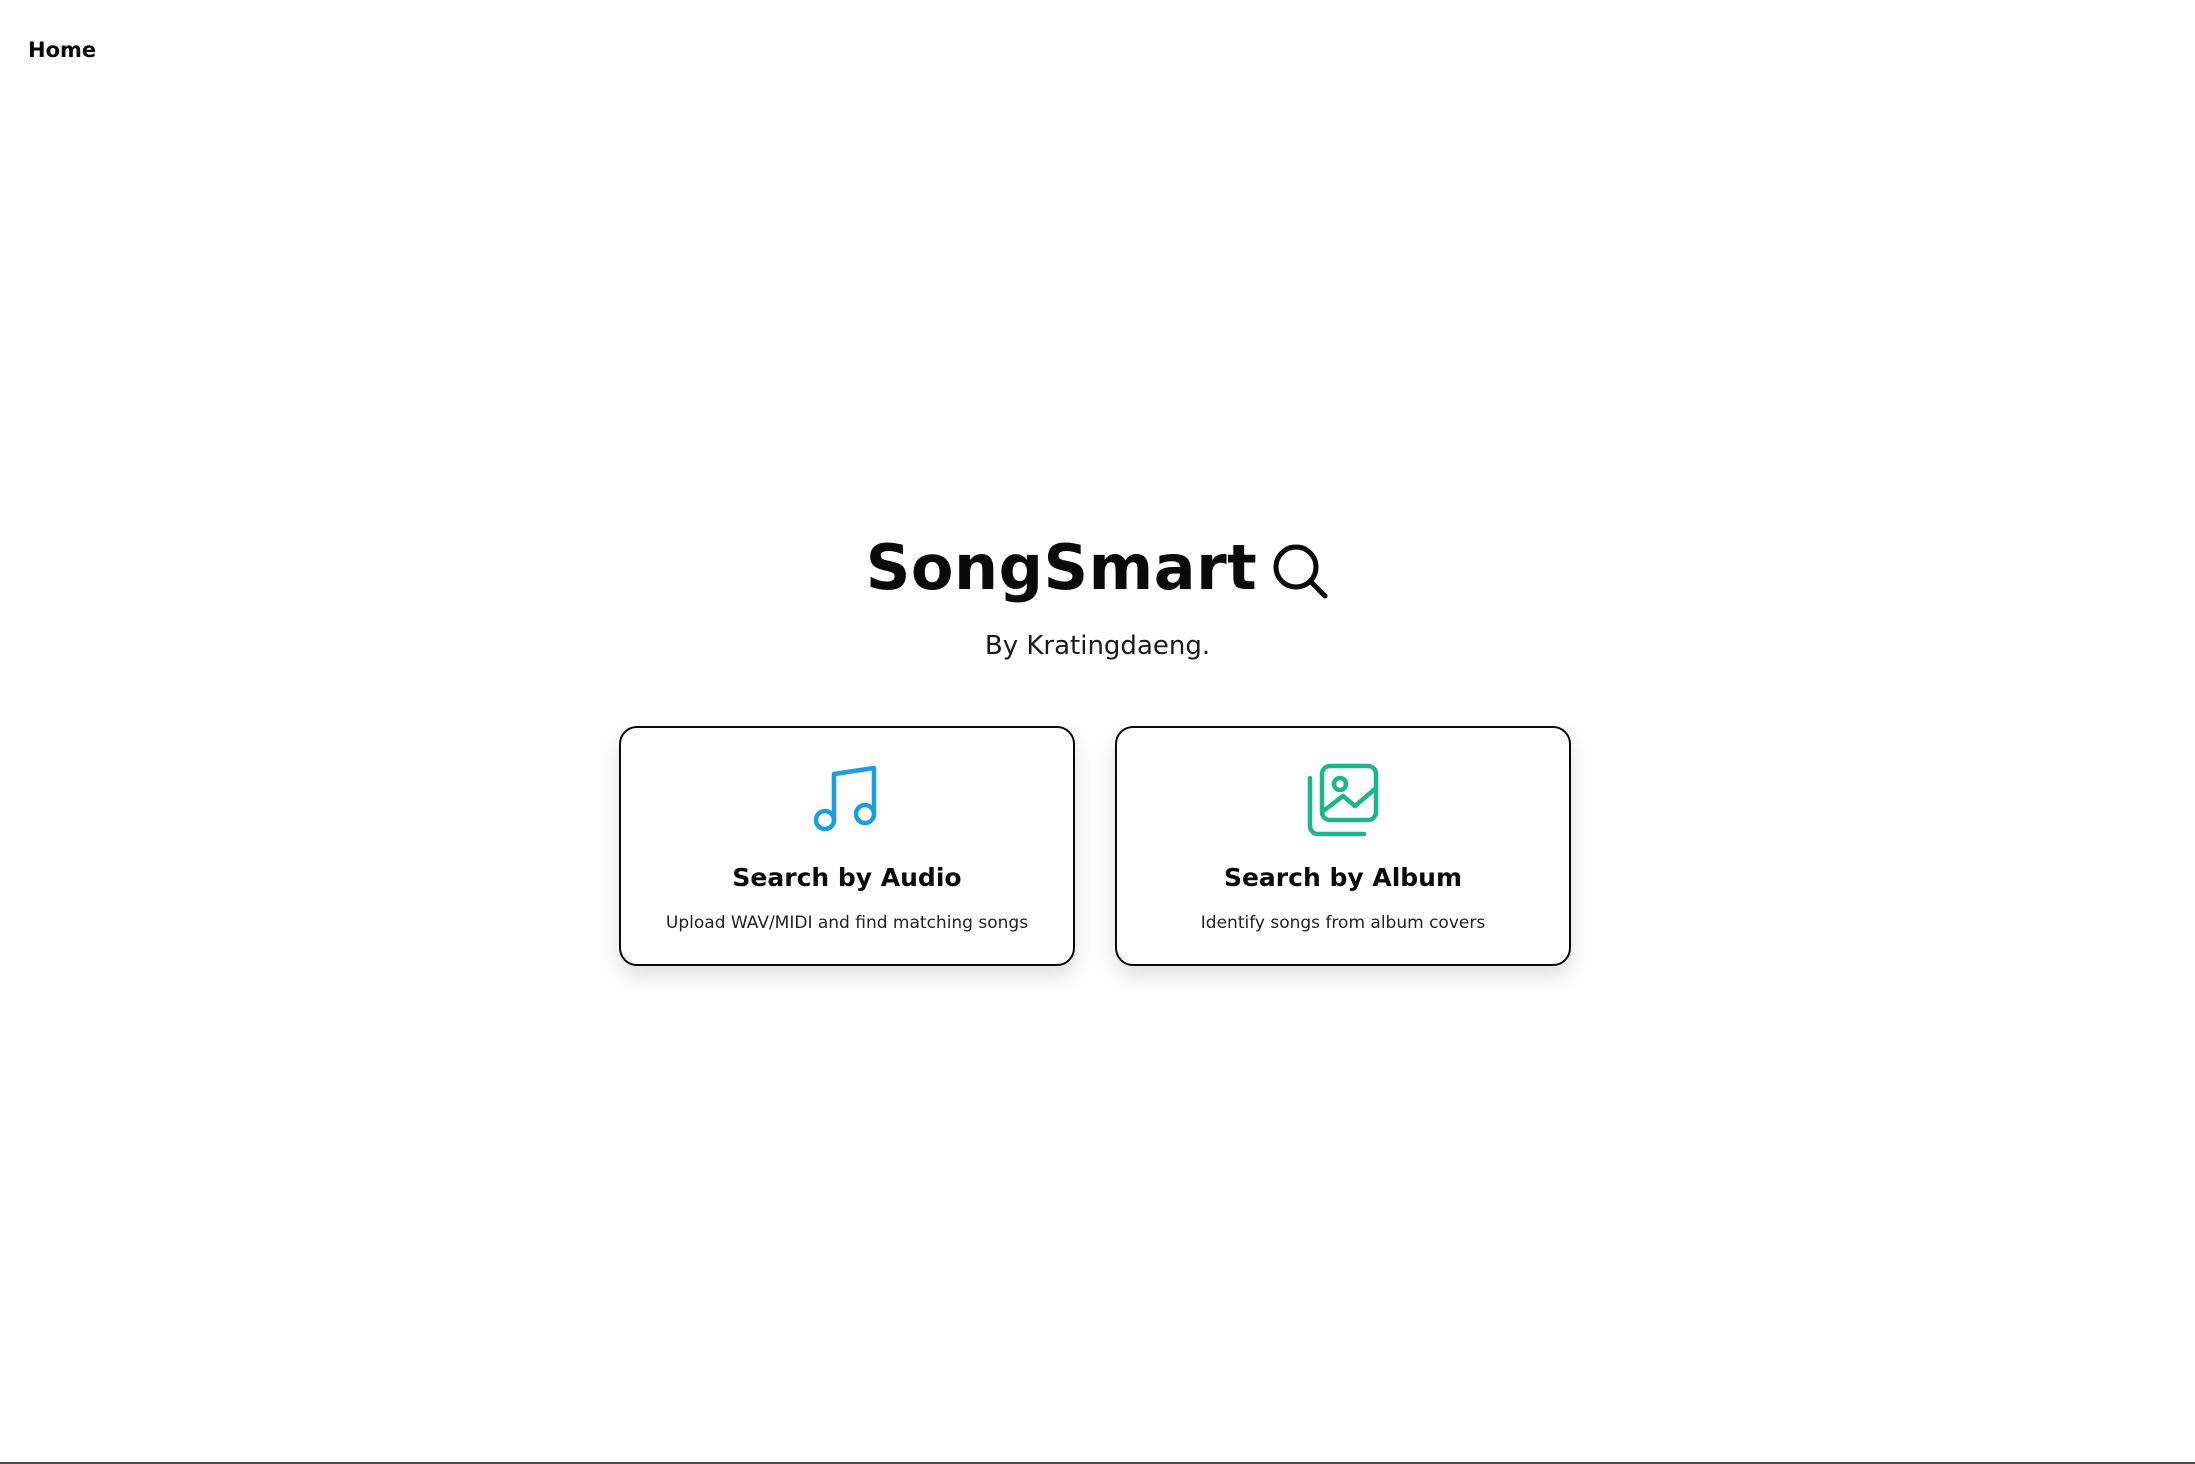 This screenshot has height=1464, width=2195. I want to click on card-description: Upload WAV/MIDI and find matching songs, so click(847, 923).